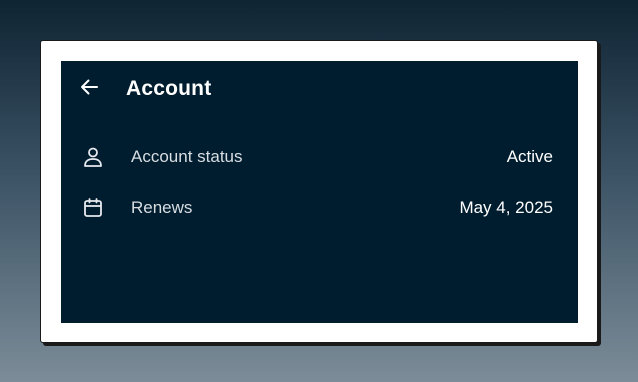  I want to click on row-label: Renews, so click(162, 207).